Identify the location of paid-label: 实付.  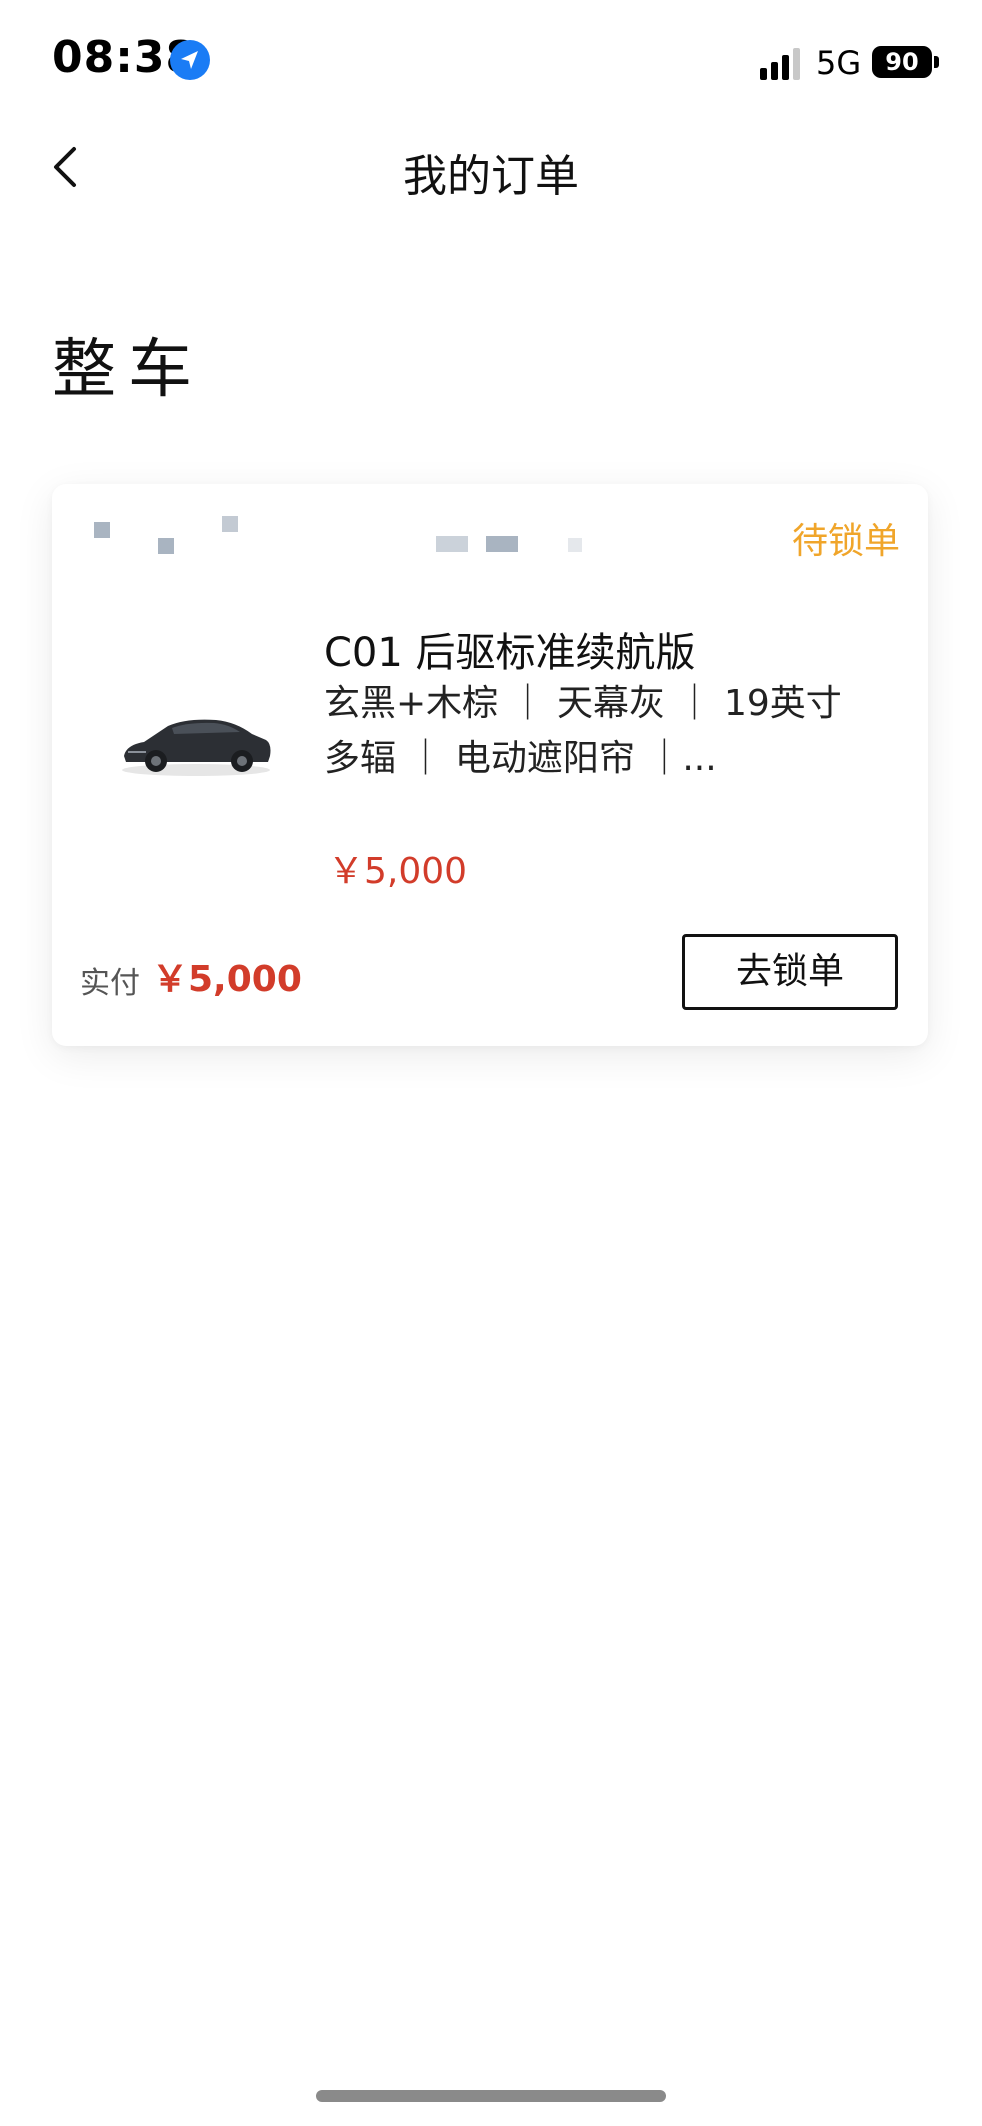
(110, 983).